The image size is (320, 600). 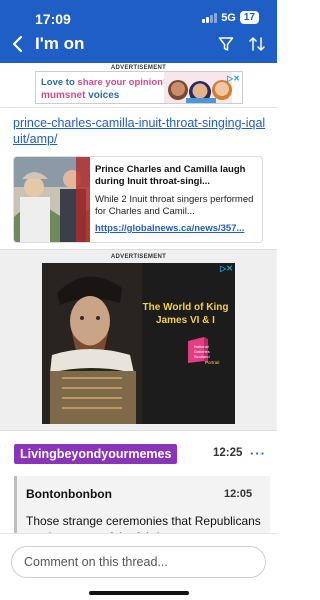 What do you see at coordinates (202, 351) in the screenshot?
I see `logo-text: National Galleries Scotland` at bounding box center [202, 351].